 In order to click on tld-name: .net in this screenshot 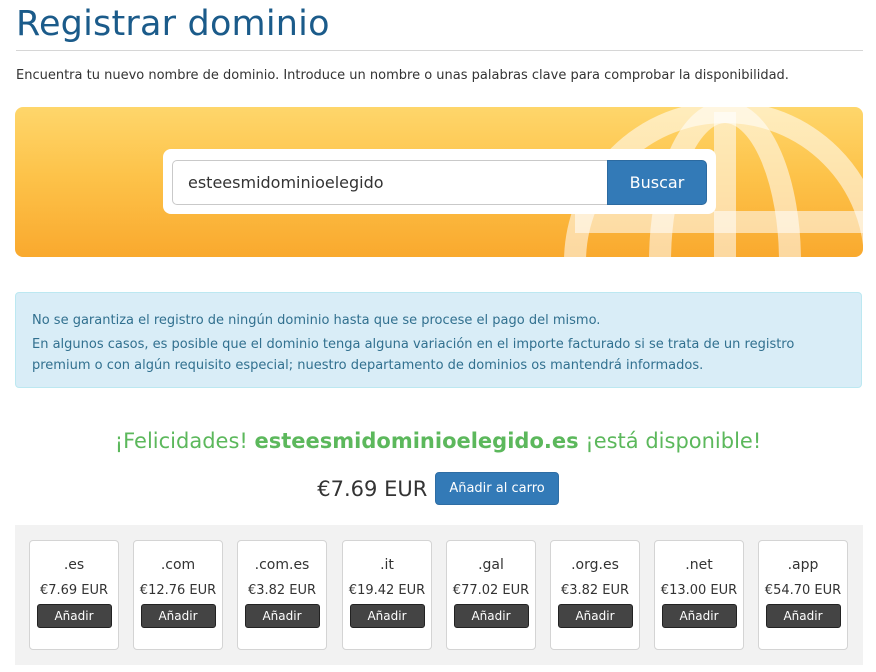, I will do `click(699, 565)`.